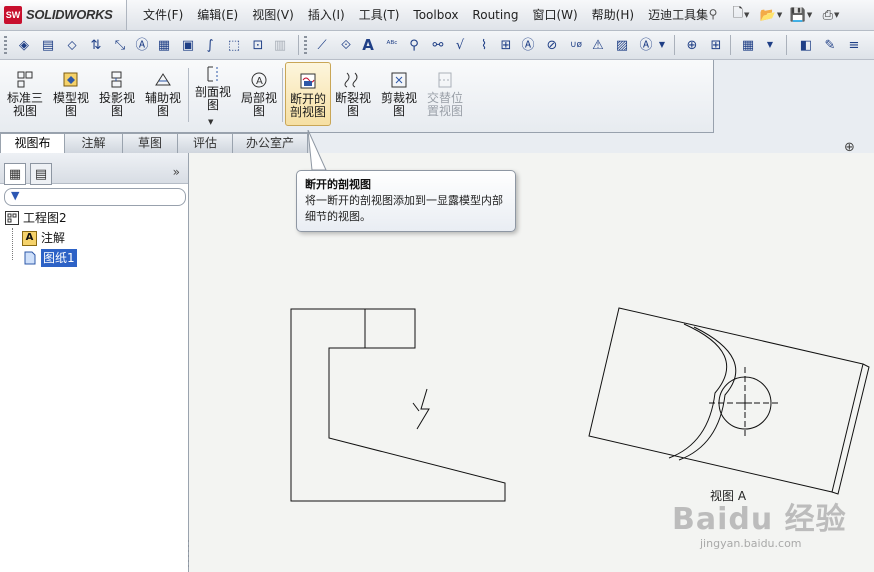 The width and height of the screenshot is (874, 572). What do you see at coordinates (259, 93) in the screenshot?
I see `detail-view-button: A 局部视图` at bounding box center [259, 93].